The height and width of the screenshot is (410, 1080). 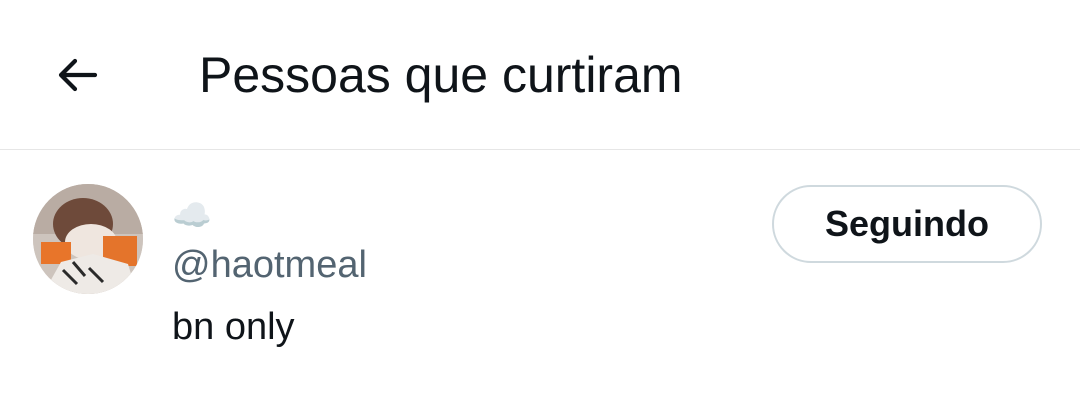 I want to click on page-title: Pessoas que curtiram, so click(x=441, y=75).